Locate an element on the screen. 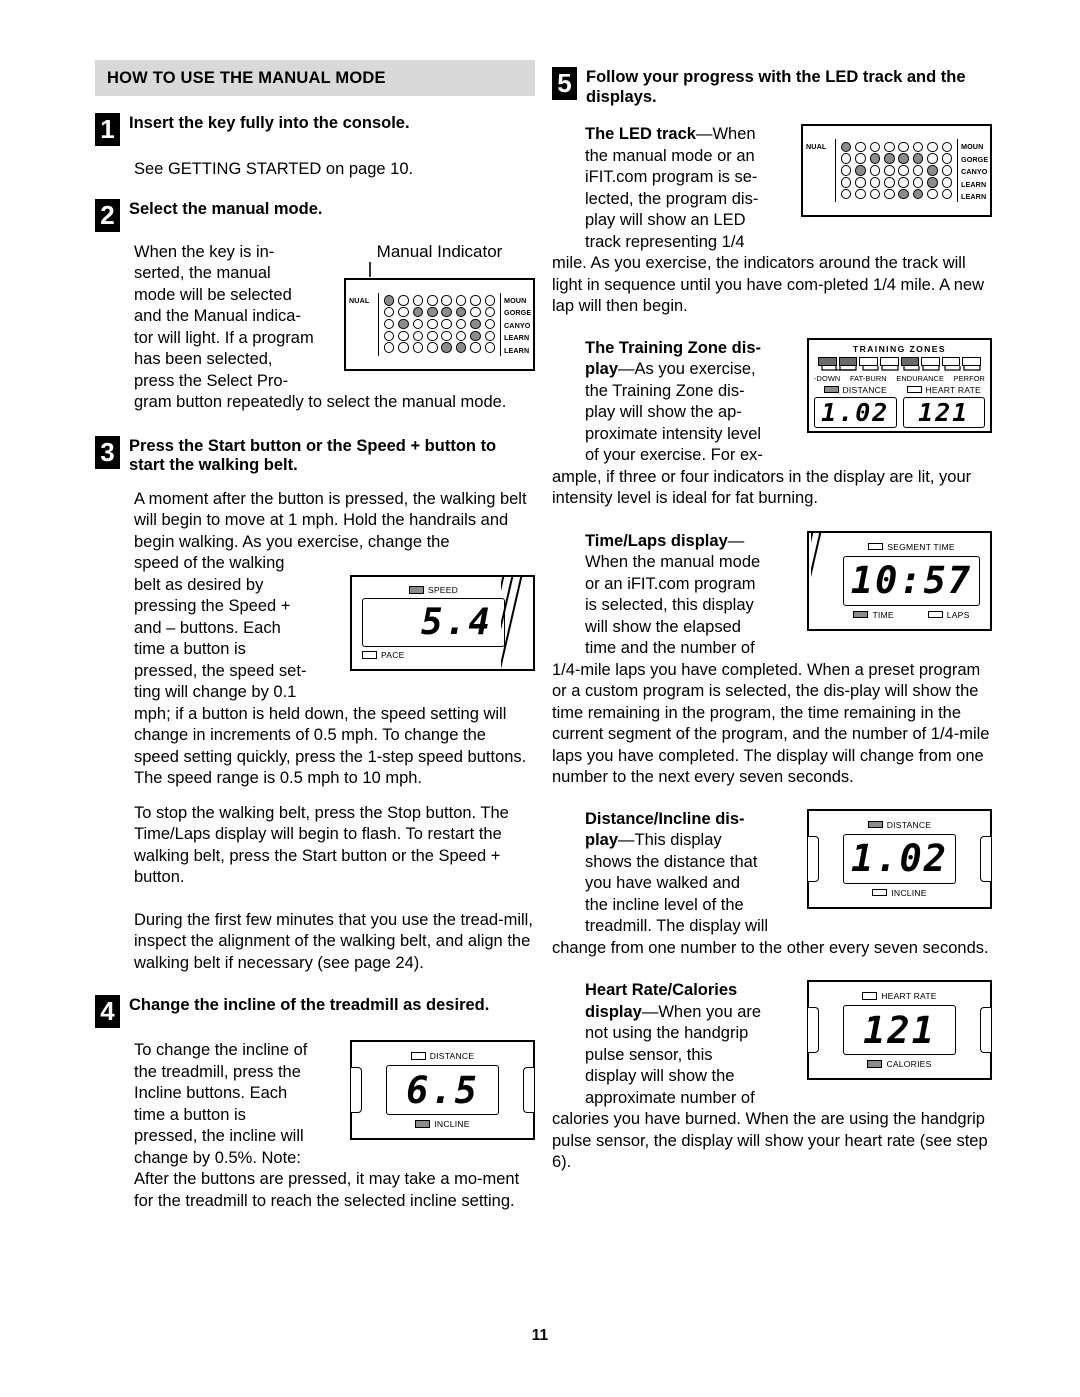 The image size is (1080, 1397). heart-bottom-indicator: CALORIES is located at coordinates (899, 1064).